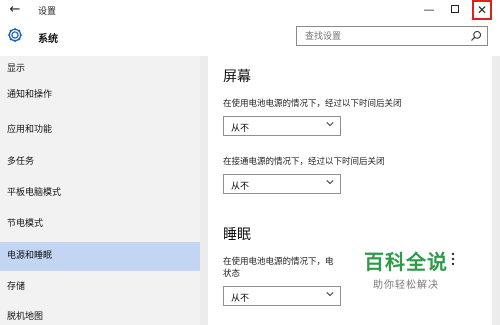  I want to click on sidebar-item-offline-maps: 脱机地图, so click(100, 314).